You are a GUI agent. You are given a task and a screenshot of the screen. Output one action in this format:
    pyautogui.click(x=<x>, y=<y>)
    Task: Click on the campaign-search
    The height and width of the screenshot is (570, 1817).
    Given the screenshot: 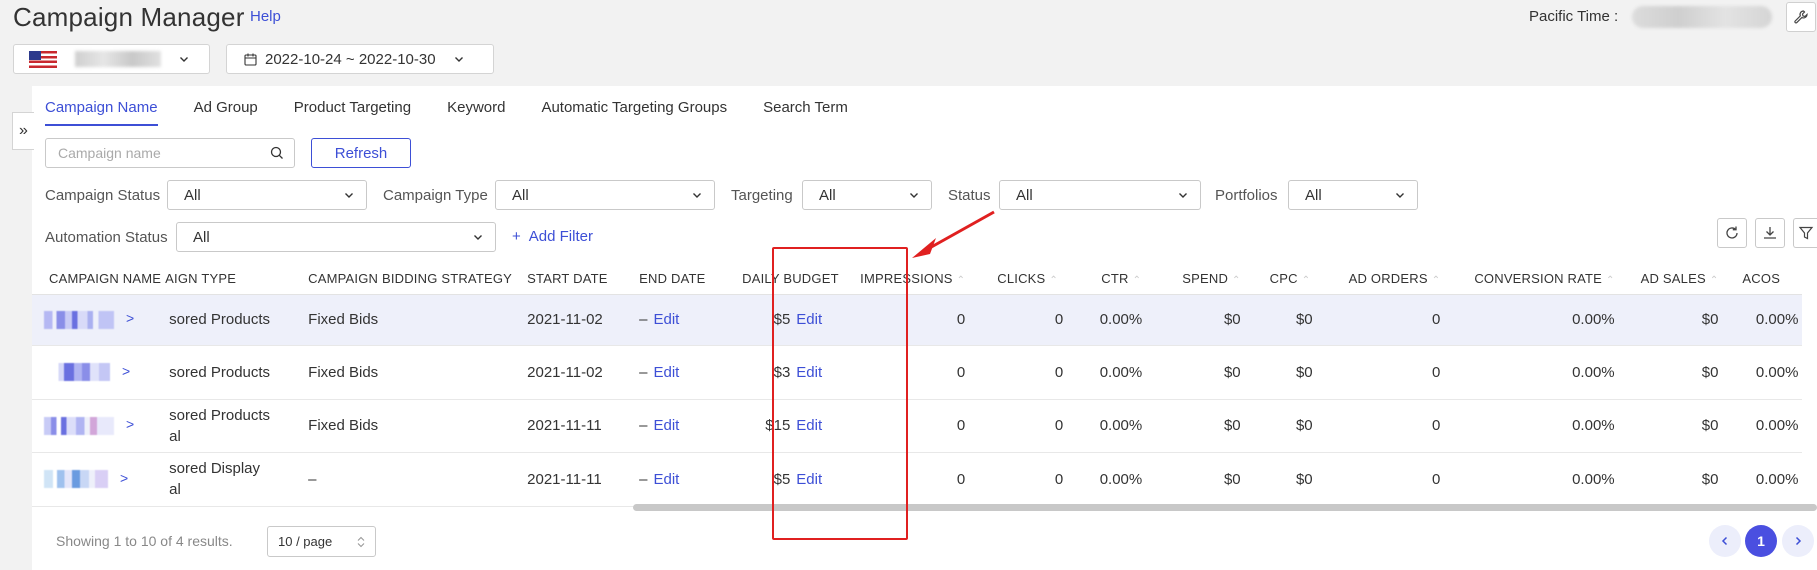 What is the action you would take?
    pyautogui.click(x=170, y=153)
    